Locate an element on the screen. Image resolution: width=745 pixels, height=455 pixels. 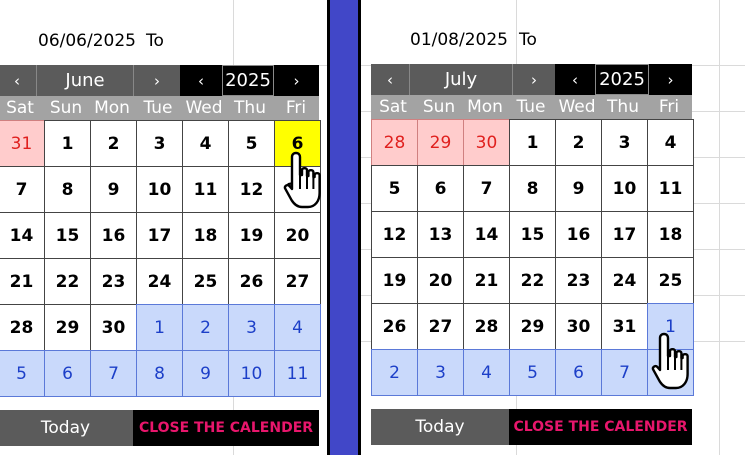
day-cell: 13 is located at coordinates (440, 234).